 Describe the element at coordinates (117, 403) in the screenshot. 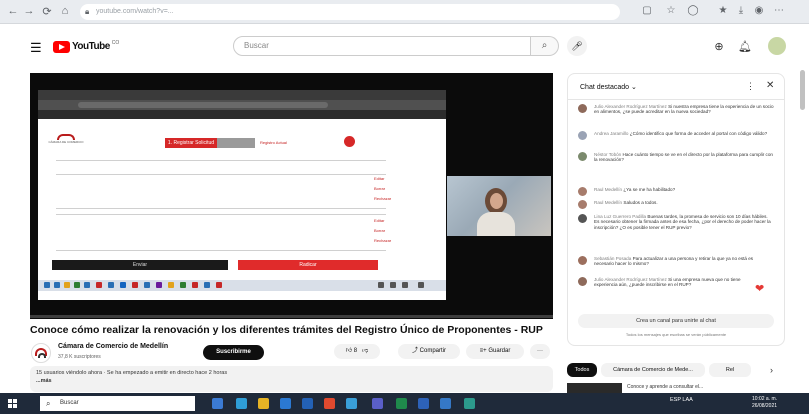

I see `taskbar-search-input: ⌕ Buscar` at that location.